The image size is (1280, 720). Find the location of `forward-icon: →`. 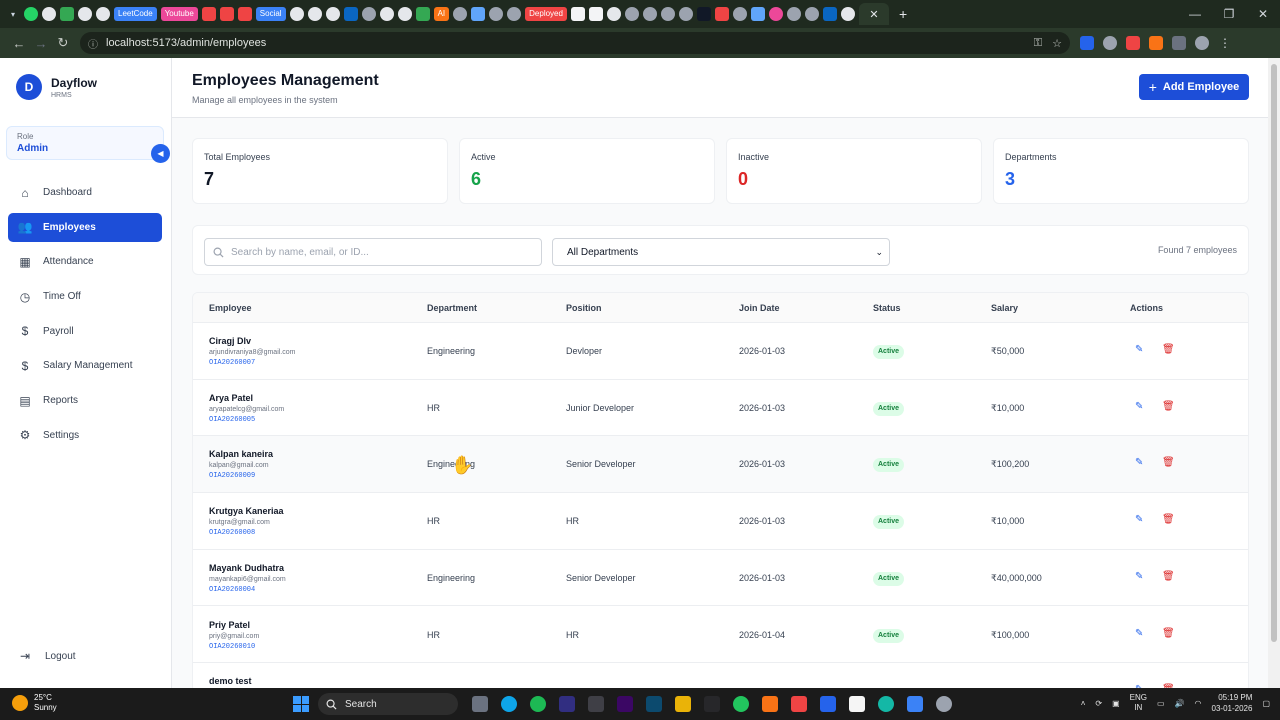

forward-icon: → is located at coordinates (41, 43).